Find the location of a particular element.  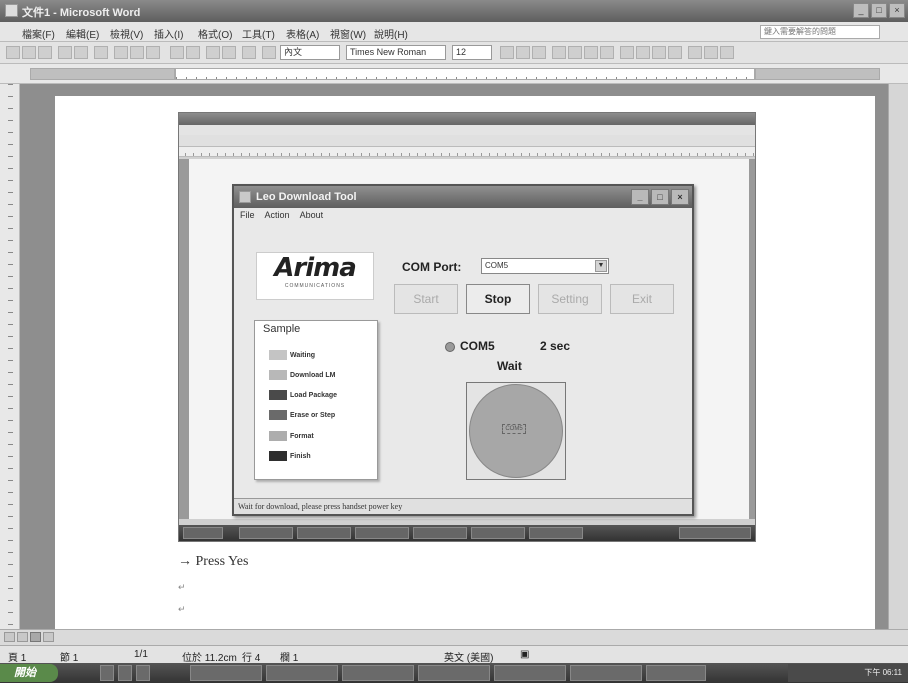

style-dropdown: 內文 is located at coordinates (310, 52).